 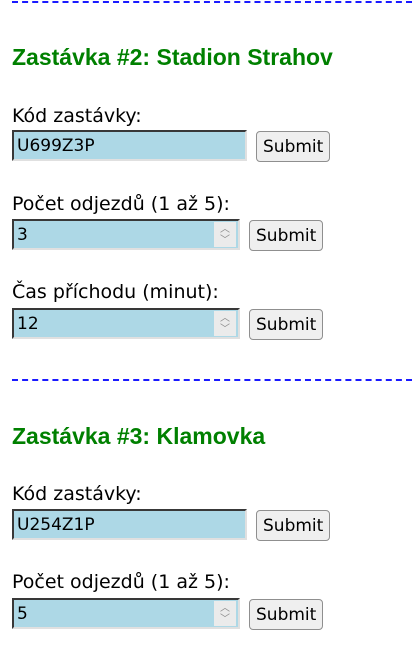 What do you see at coordinates (121, 204) in the screenshot?
I see `stop-2-departures-label: Počet odjezdů (1 až 5):` at bounding box center [121, 204].